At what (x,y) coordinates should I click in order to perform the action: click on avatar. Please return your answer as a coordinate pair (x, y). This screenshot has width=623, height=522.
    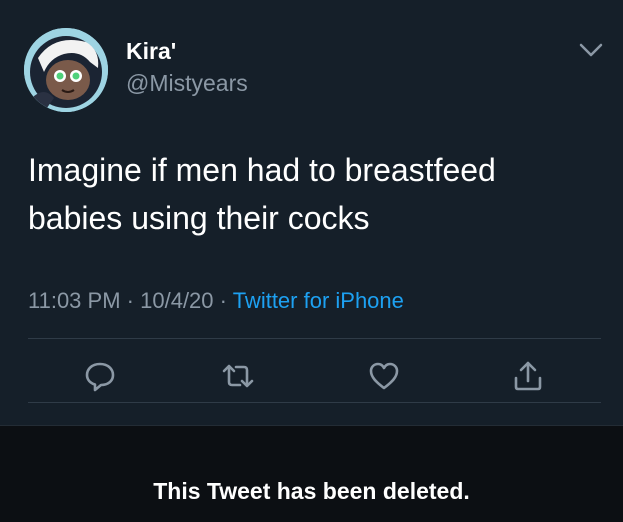
    Looking at the image, I should click on (66, 70).